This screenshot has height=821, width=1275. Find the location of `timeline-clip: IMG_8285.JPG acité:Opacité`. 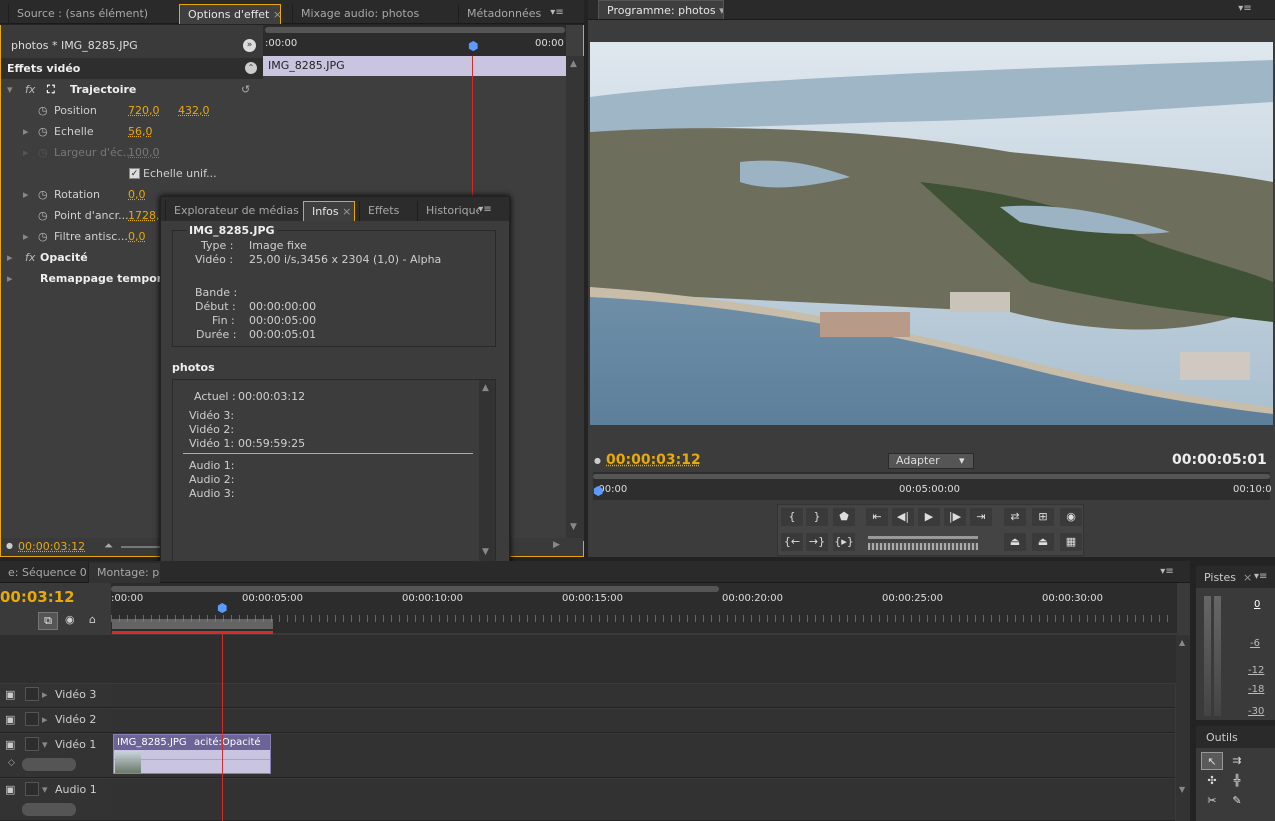

timeline-clip: IMG_8285.JPG acité:Opacité is located at coordinates (192, 754).